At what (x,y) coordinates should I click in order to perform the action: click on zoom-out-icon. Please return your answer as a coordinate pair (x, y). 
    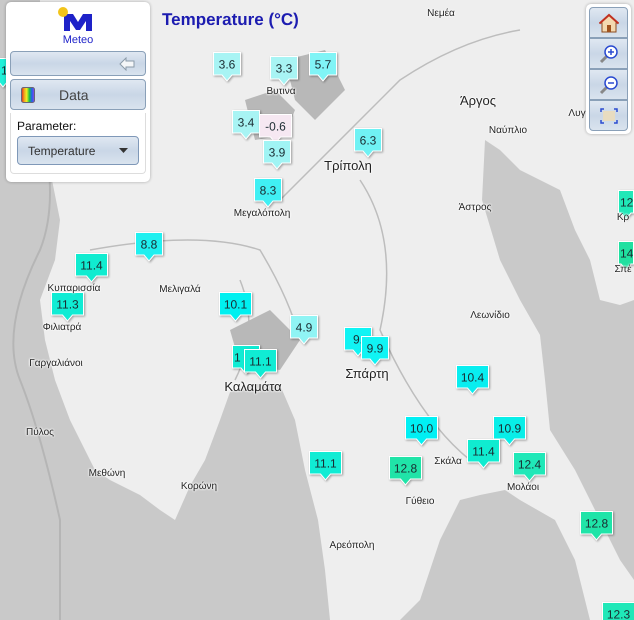
    Looking at the image, I should click on (608, 85).